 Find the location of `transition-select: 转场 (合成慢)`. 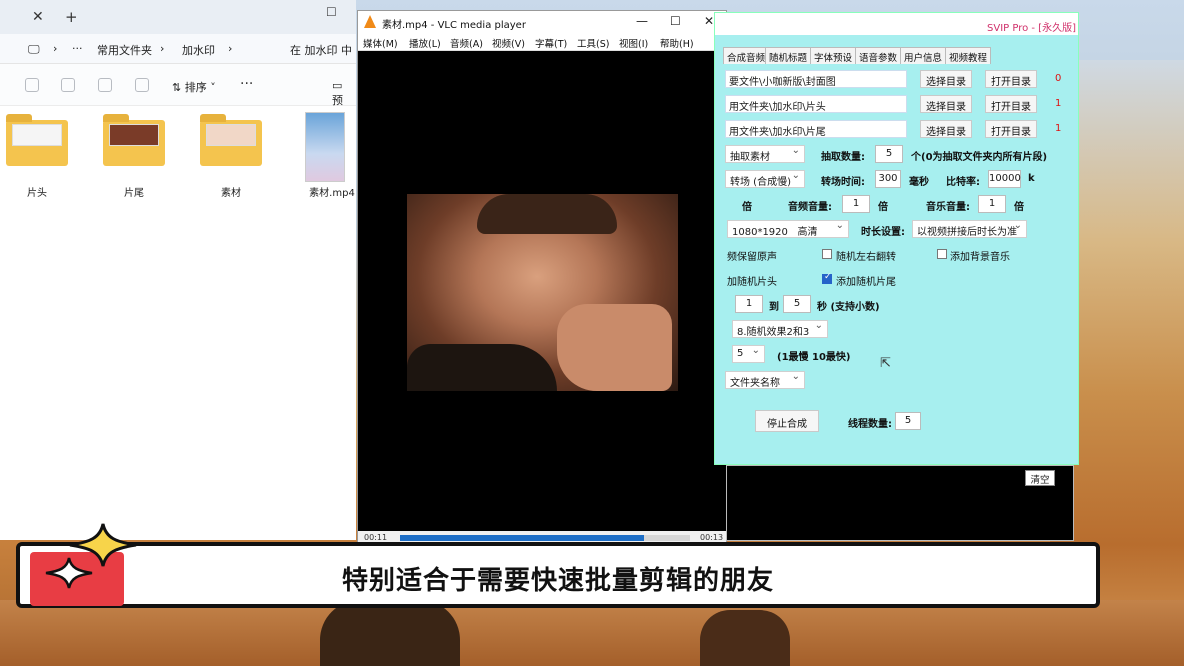

transition-select: 转场 (合成慢) is located at coordinates (765, 179).